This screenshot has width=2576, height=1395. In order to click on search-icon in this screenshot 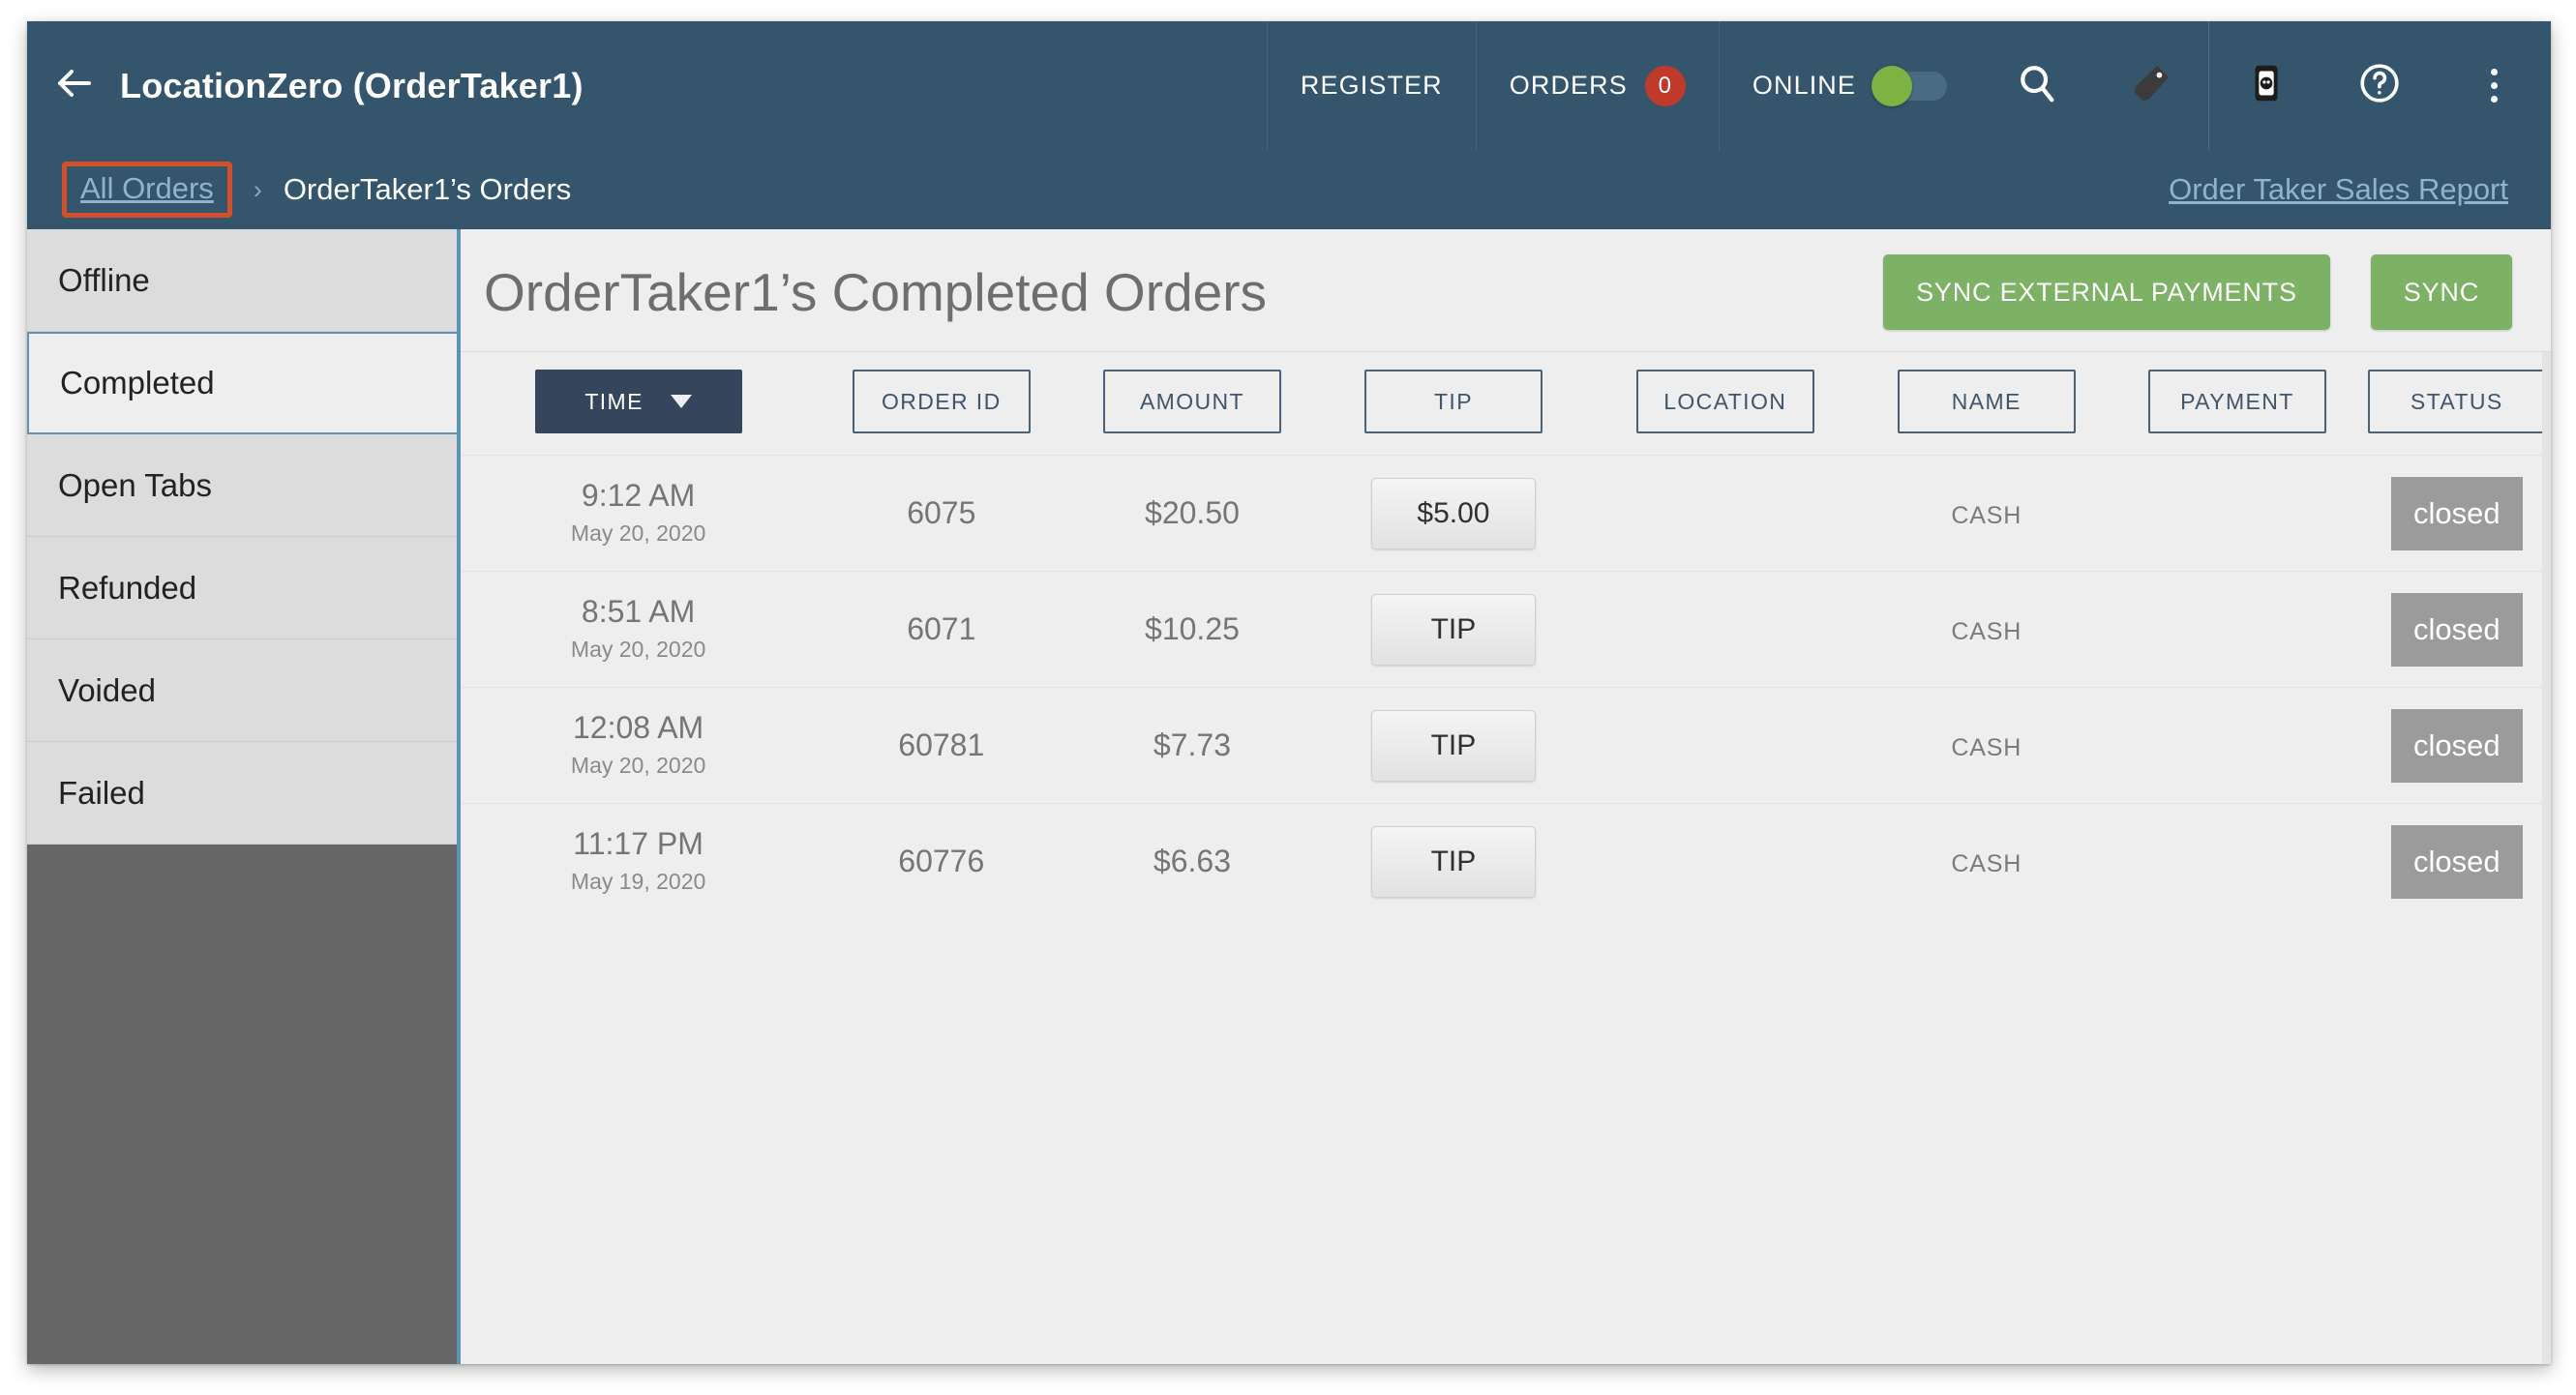, I will do `click(2037, 86)`.